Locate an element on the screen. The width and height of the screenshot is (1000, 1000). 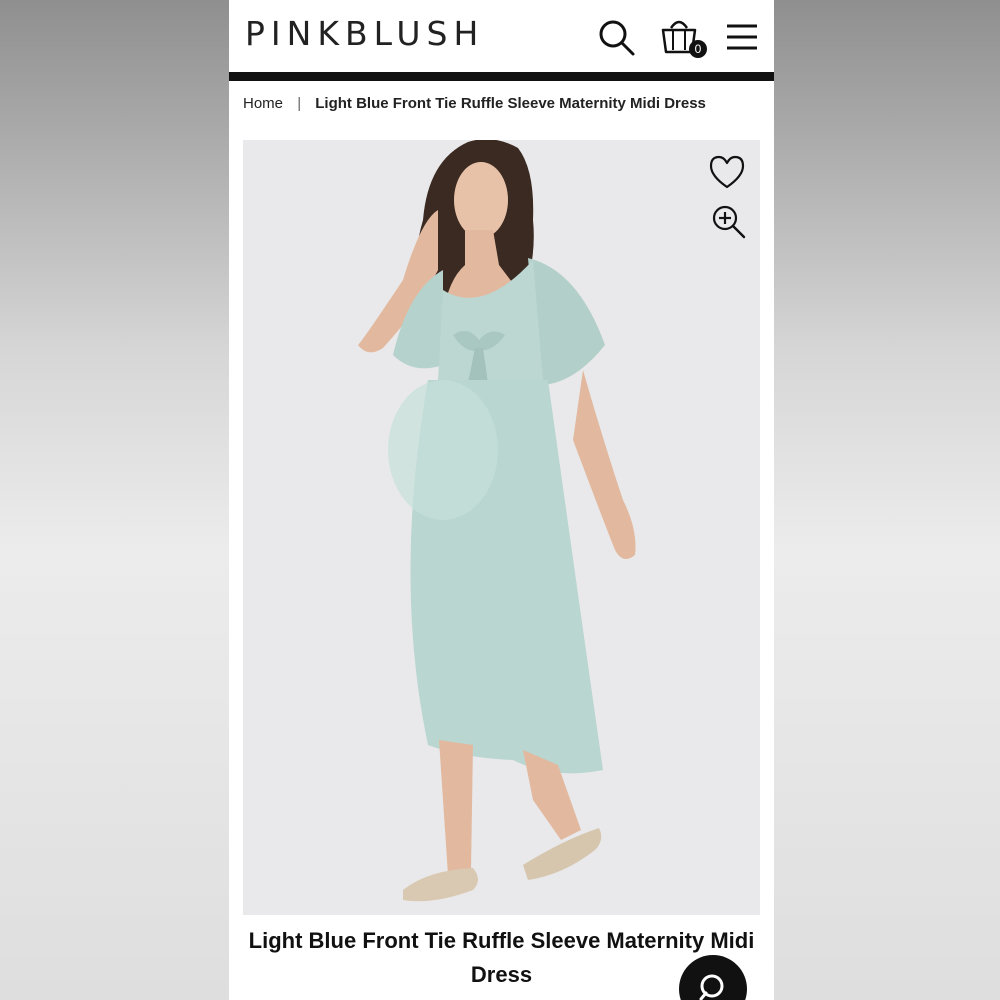
search-button is located at coordinates (617, 38).